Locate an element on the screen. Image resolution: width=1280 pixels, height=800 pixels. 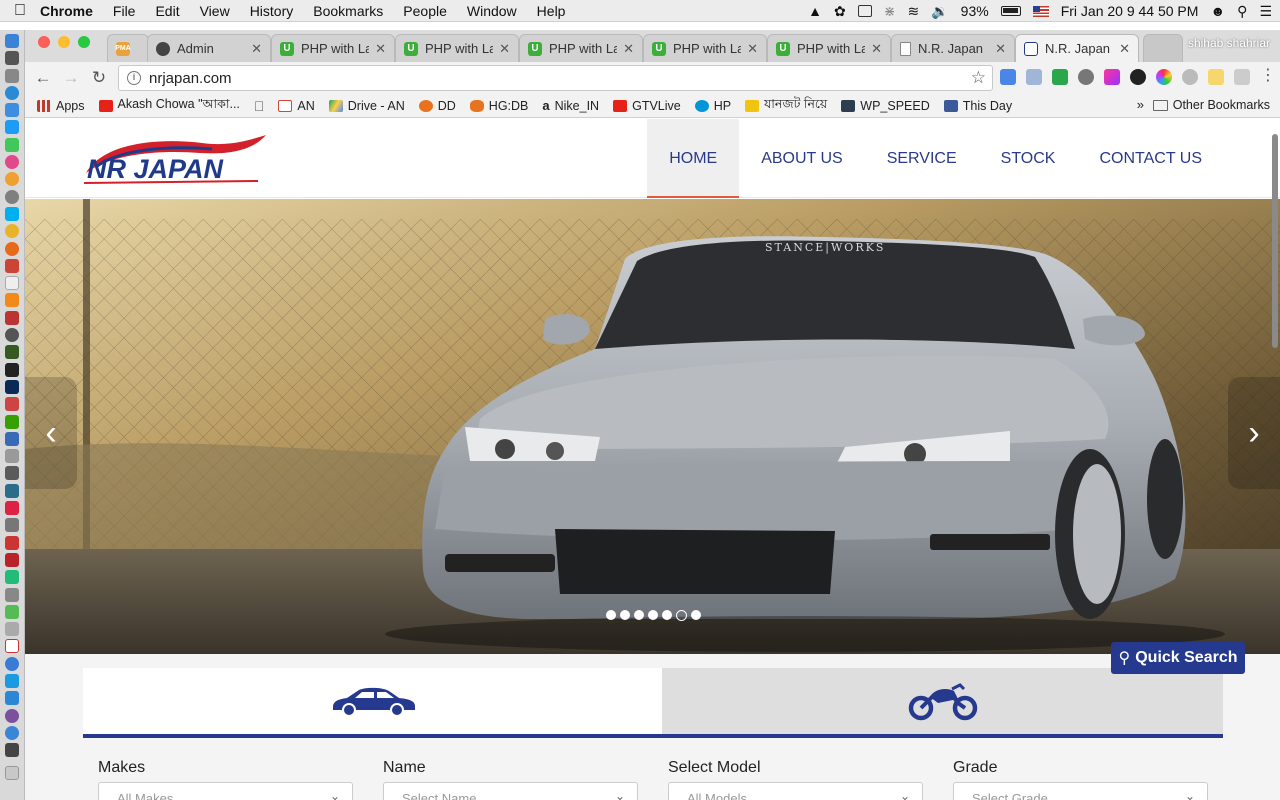
battery-icon is located at coordinates (1010, 11).